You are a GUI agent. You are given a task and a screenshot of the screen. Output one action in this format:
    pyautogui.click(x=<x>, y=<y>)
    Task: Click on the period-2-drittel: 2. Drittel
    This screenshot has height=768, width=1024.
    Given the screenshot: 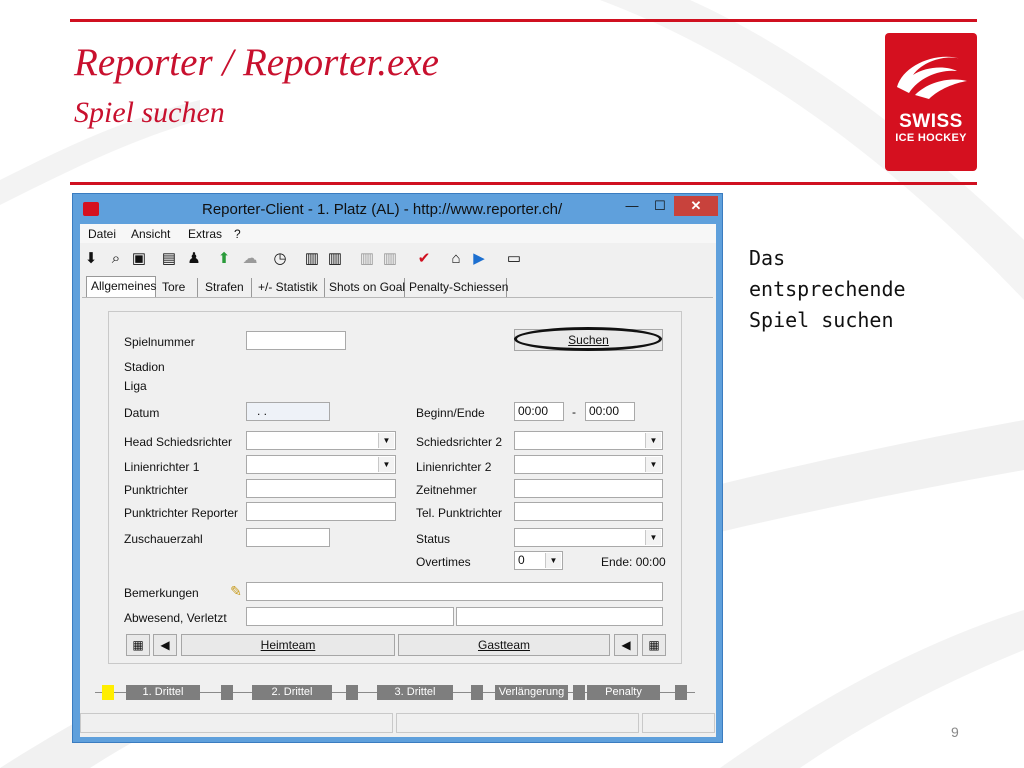 What is the action you would take?
    pyautogui.click(x=292, y=692)
    